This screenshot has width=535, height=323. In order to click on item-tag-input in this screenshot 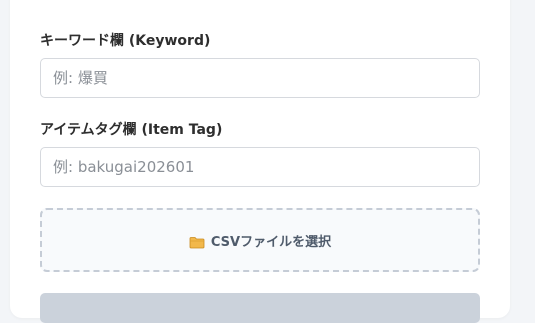, I will do `click(260, 167)`.